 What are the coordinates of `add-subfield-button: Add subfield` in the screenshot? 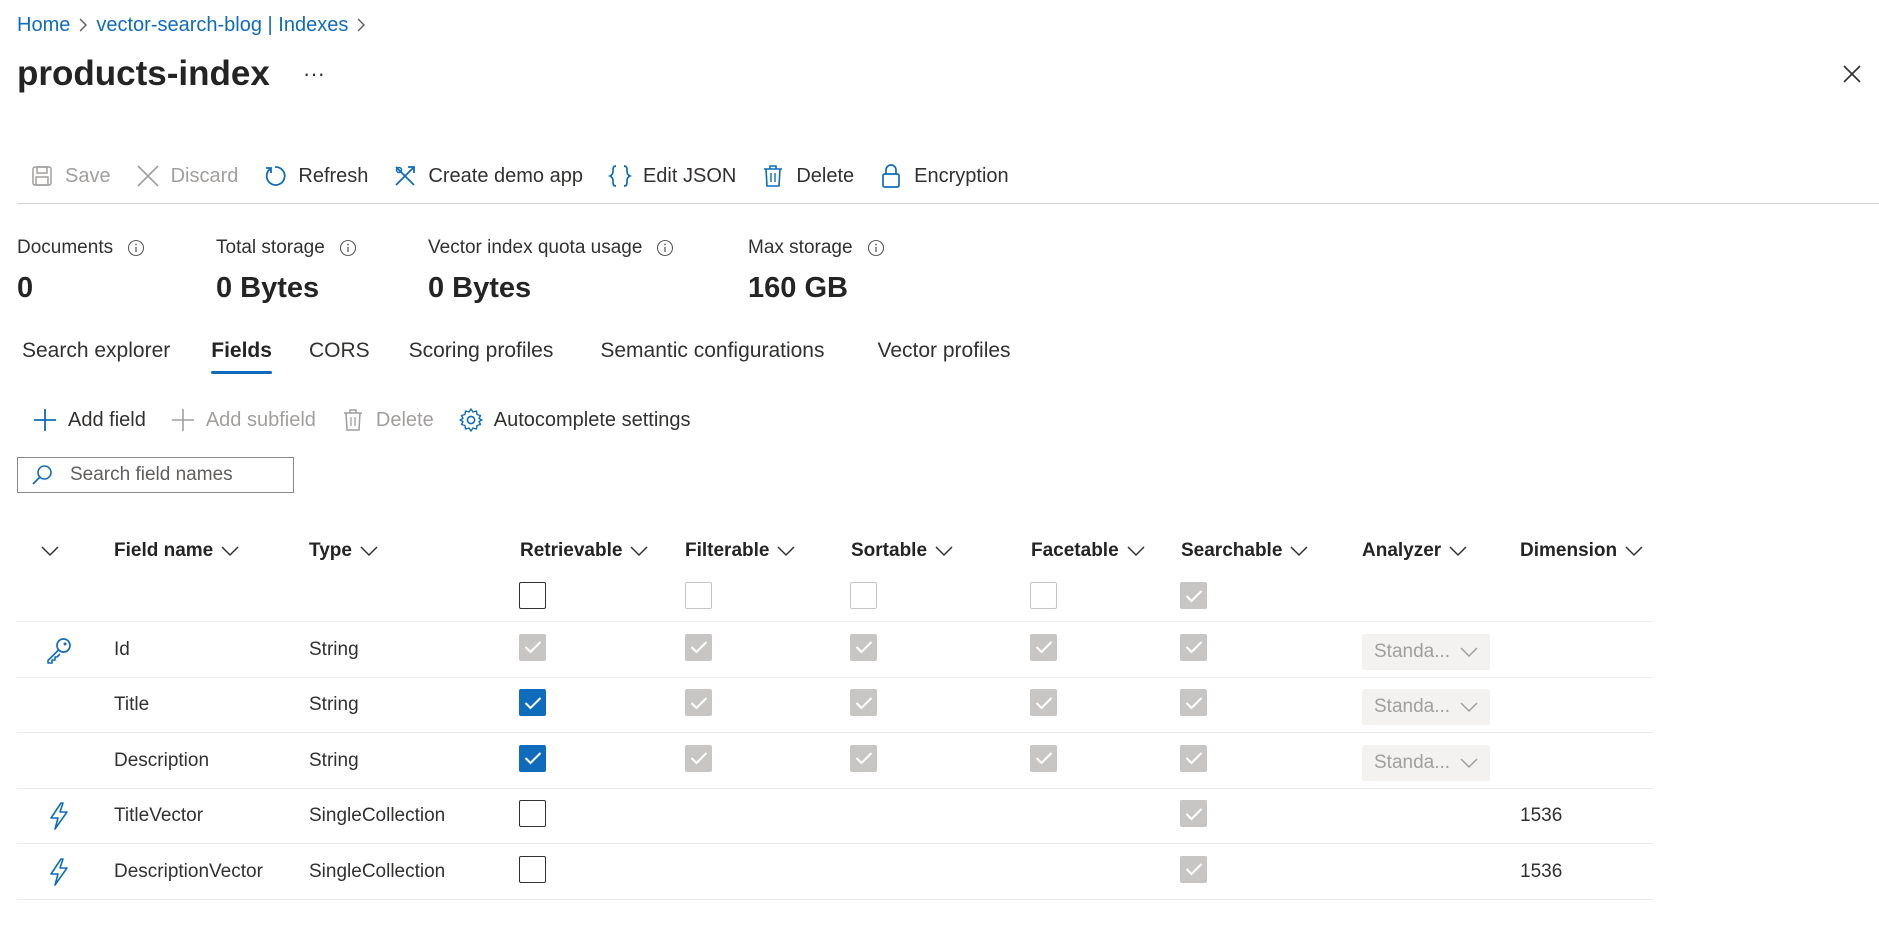 It's located at (245, 420).